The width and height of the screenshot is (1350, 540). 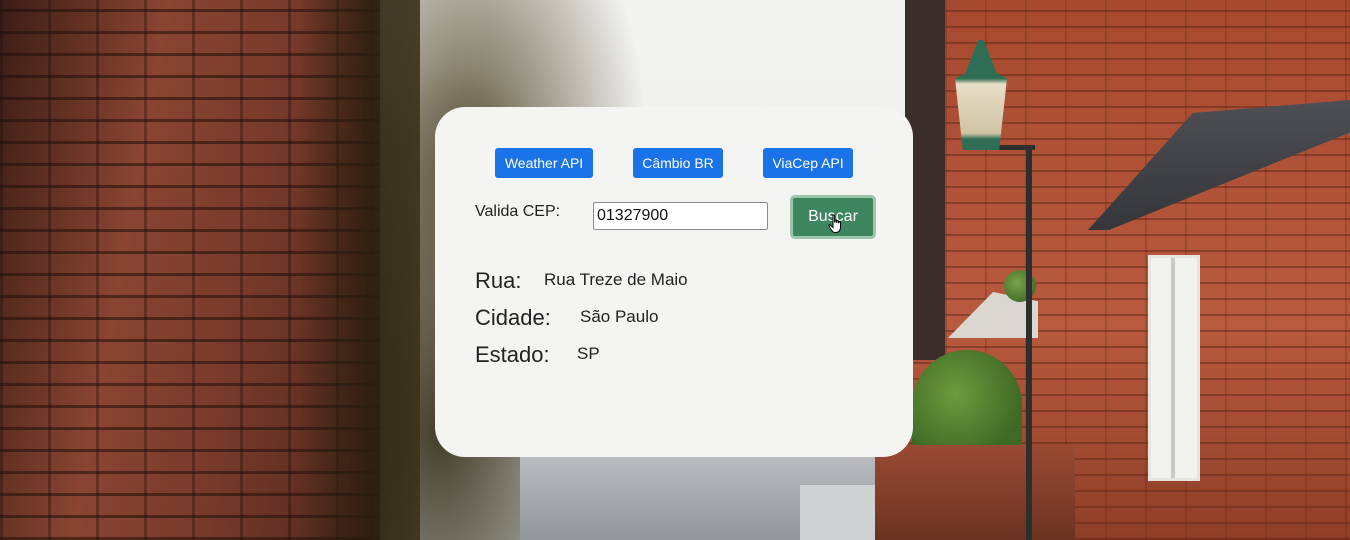 What do you see at coordinates (808, 163) in the screenshot?
I see `viacep-api-button: ViaCep API` at bounding box center [808, 163].